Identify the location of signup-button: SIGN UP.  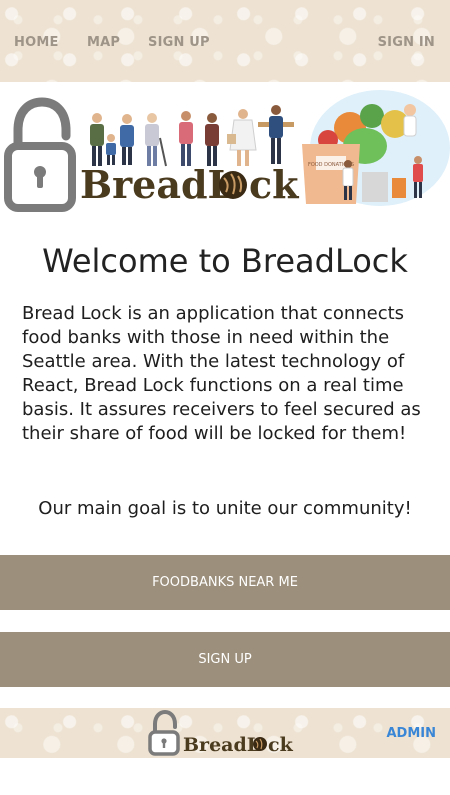
(225, 659).